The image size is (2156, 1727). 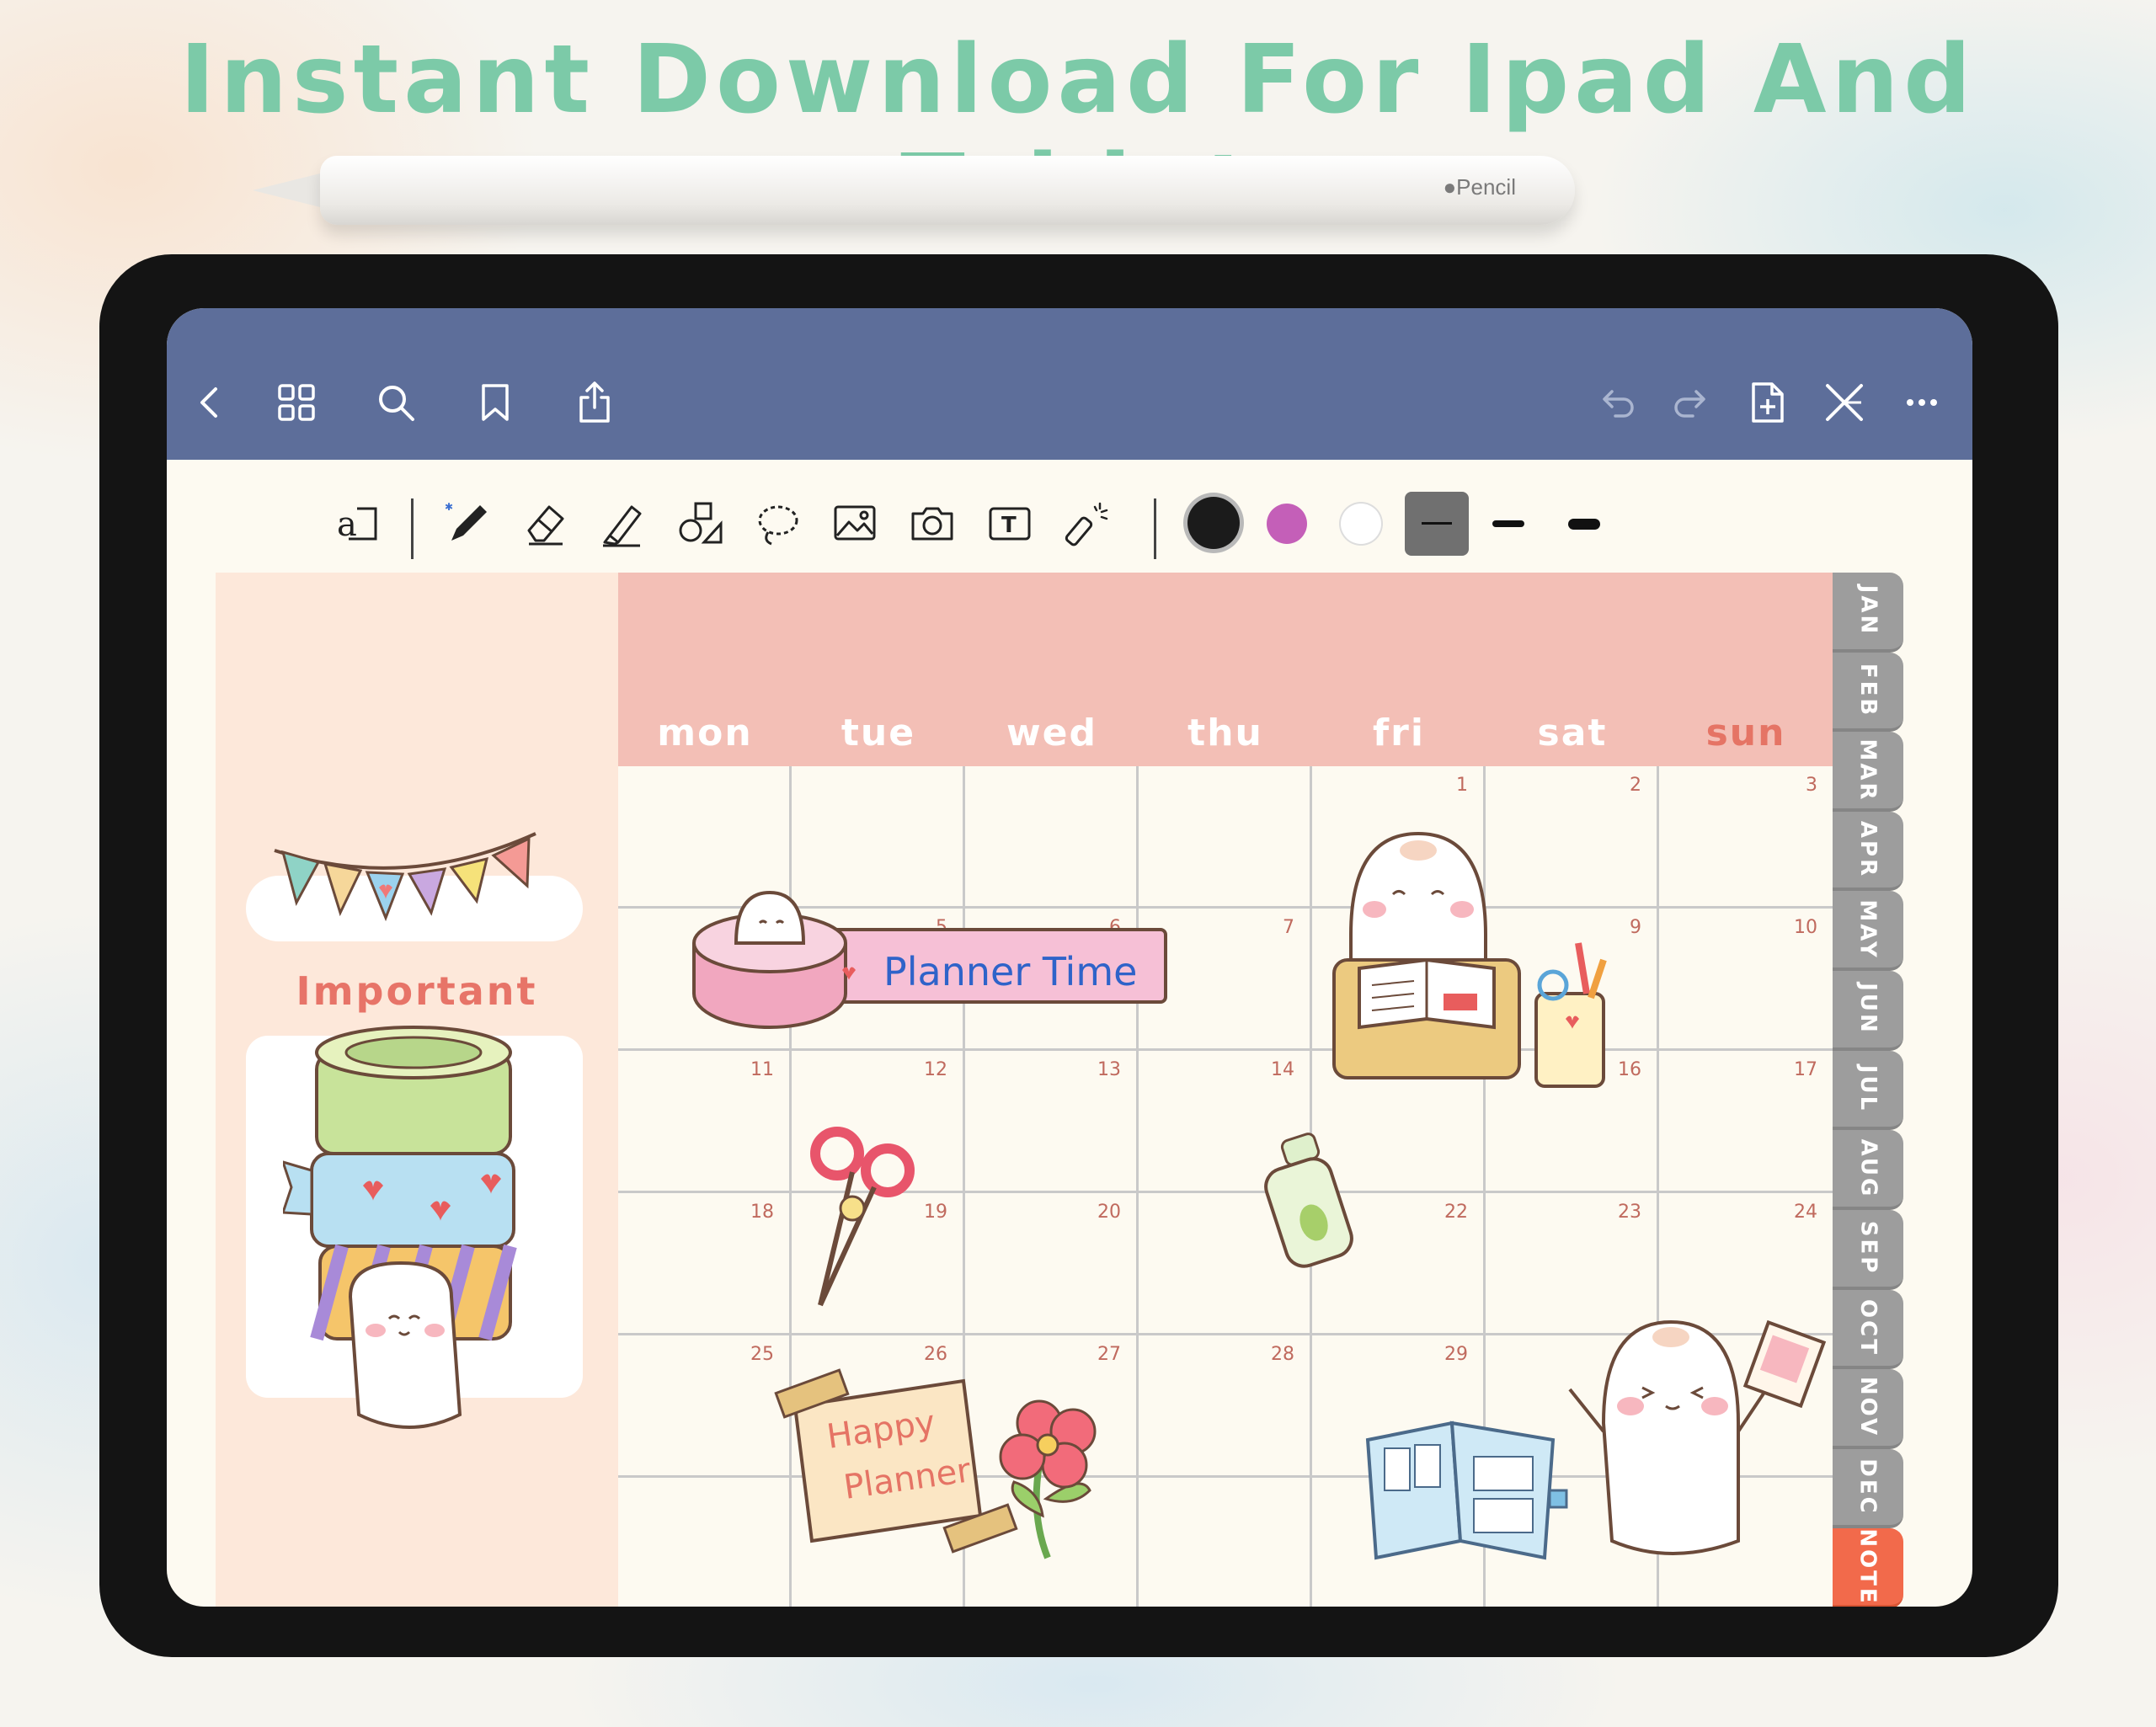 What do you see at coordinates (296, 403) in the screenshot?
I see `grid-icon` at bounding box center [296, 403].